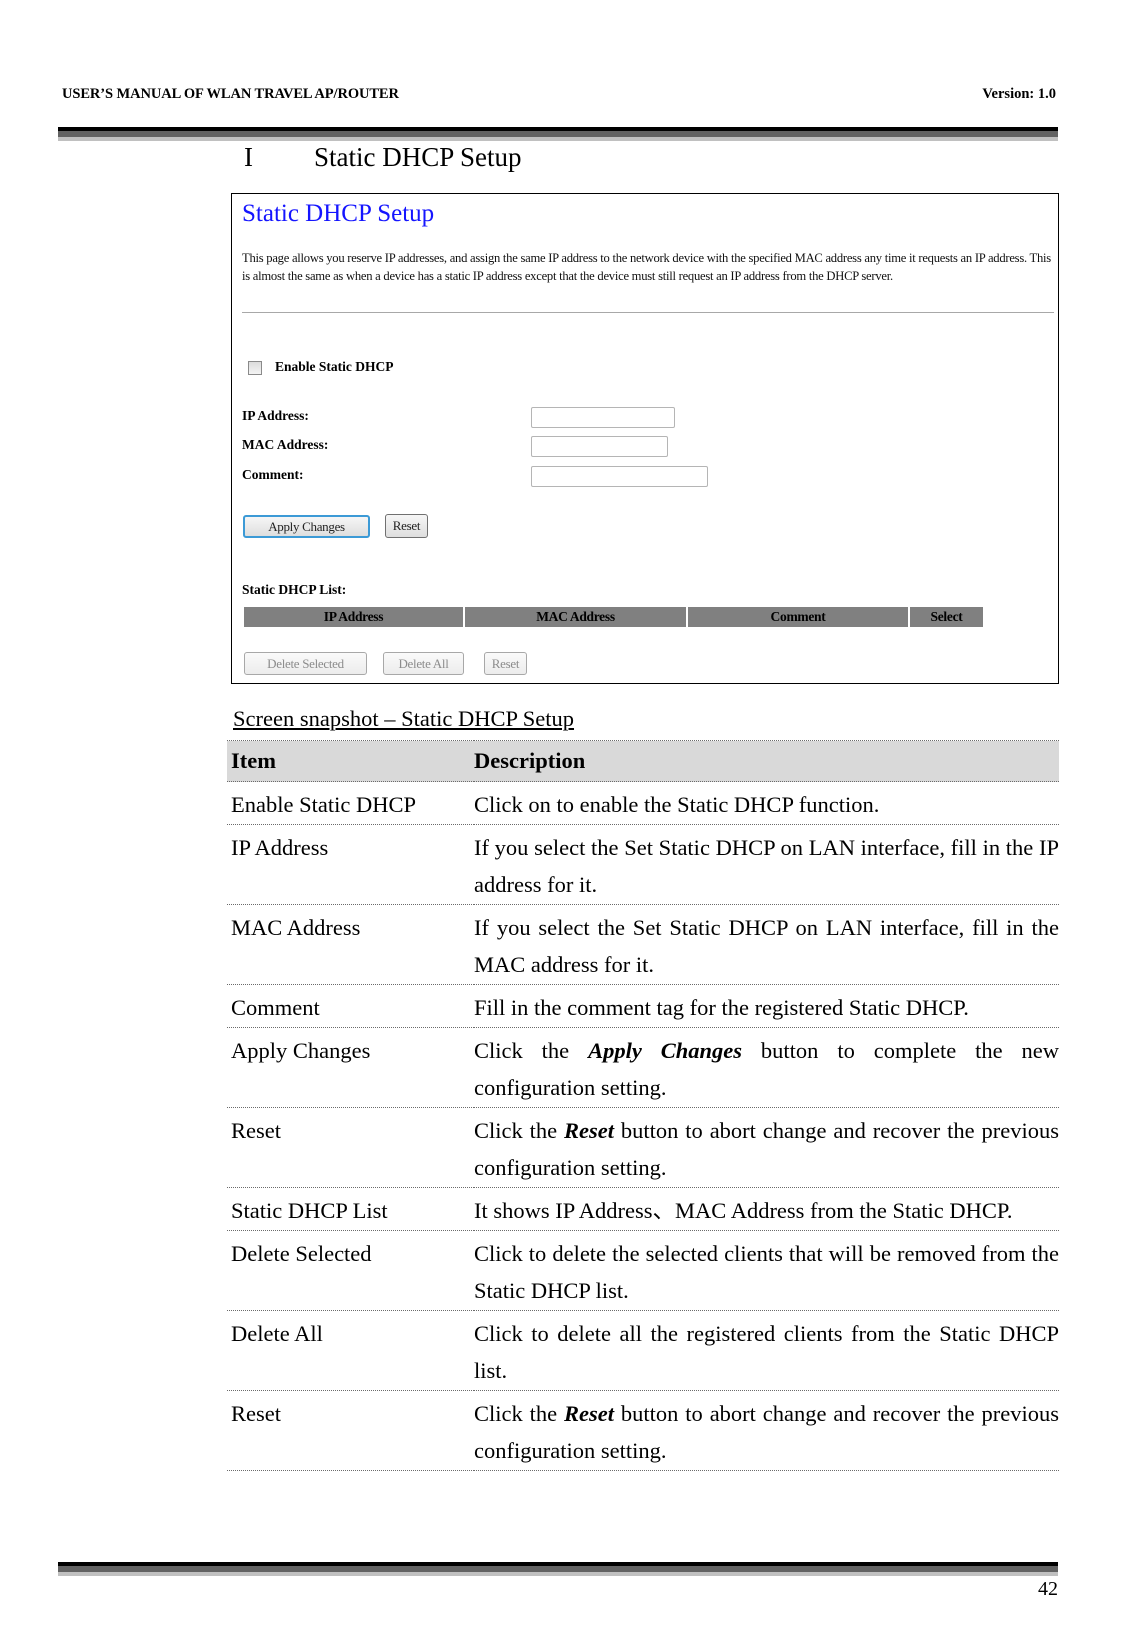  What do you see at coordinates (1048, 1589) in the screenshot?
I see `page-number: 42` at bounding box center [1048, 1589].